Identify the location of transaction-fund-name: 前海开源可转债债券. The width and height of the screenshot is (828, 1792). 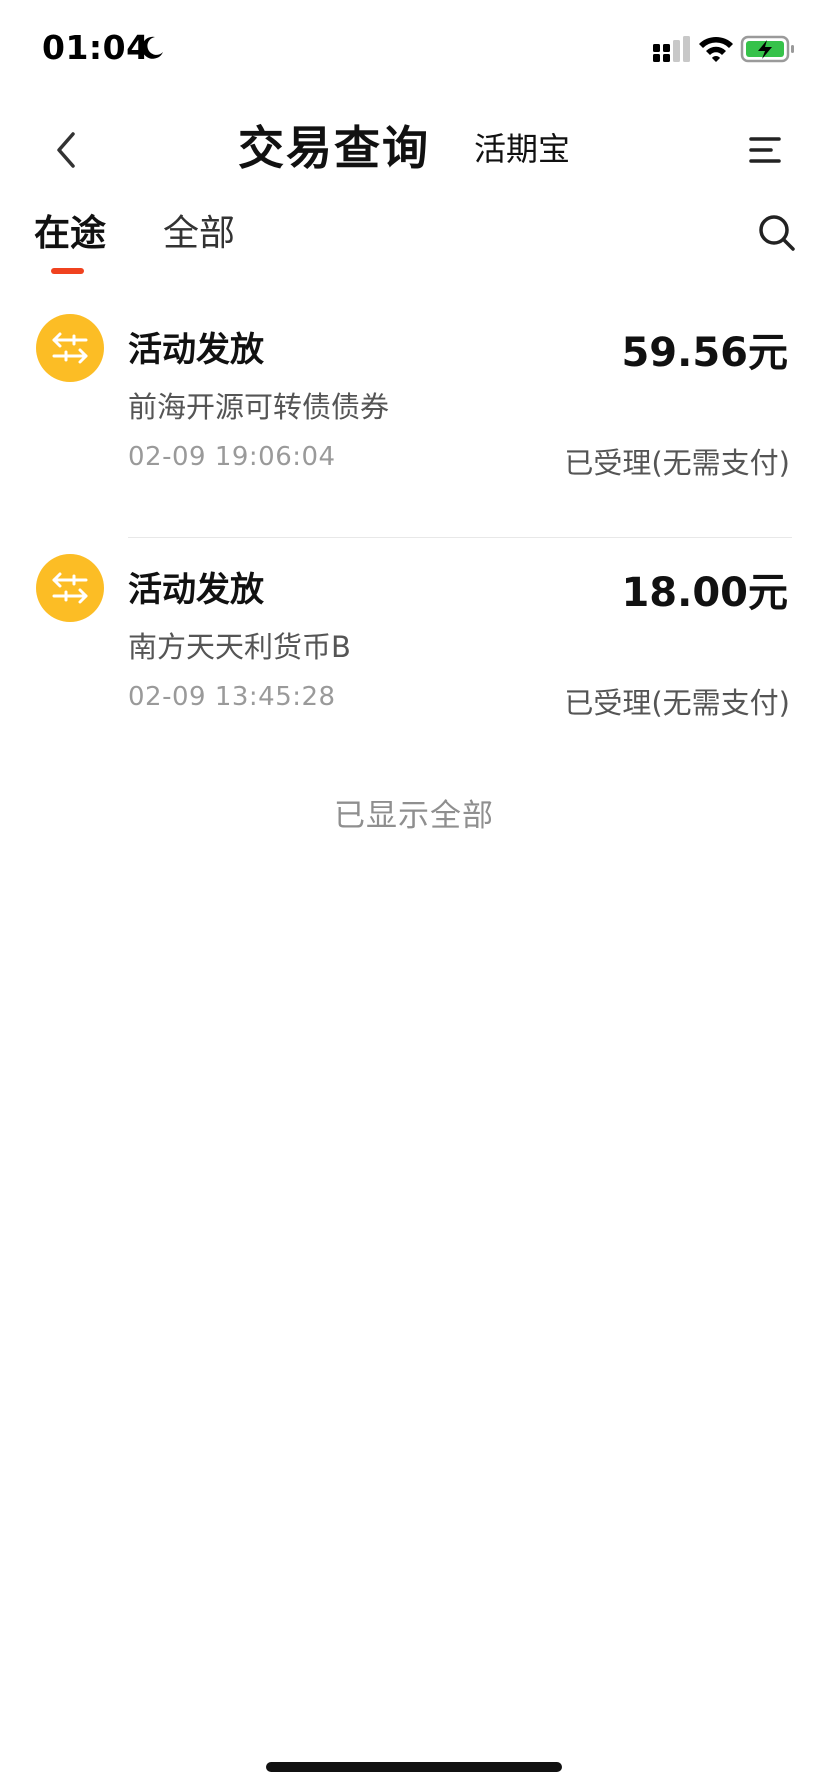
(259, 407).